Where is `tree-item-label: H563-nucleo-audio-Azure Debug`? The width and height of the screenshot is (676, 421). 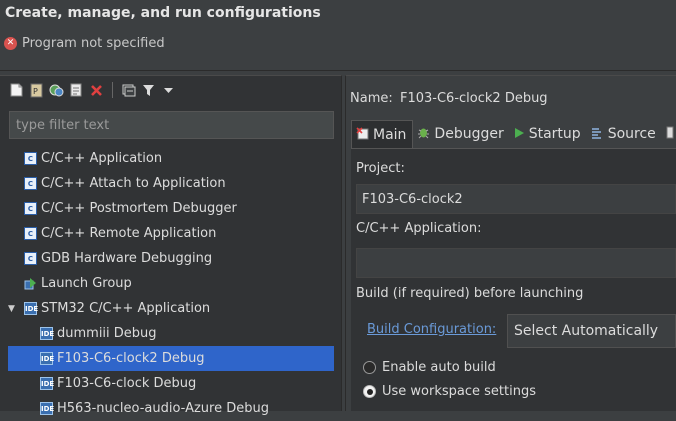
tree-item-label: H563-nucleo-audio-Azure Debug is located at coordinates (163, 408).